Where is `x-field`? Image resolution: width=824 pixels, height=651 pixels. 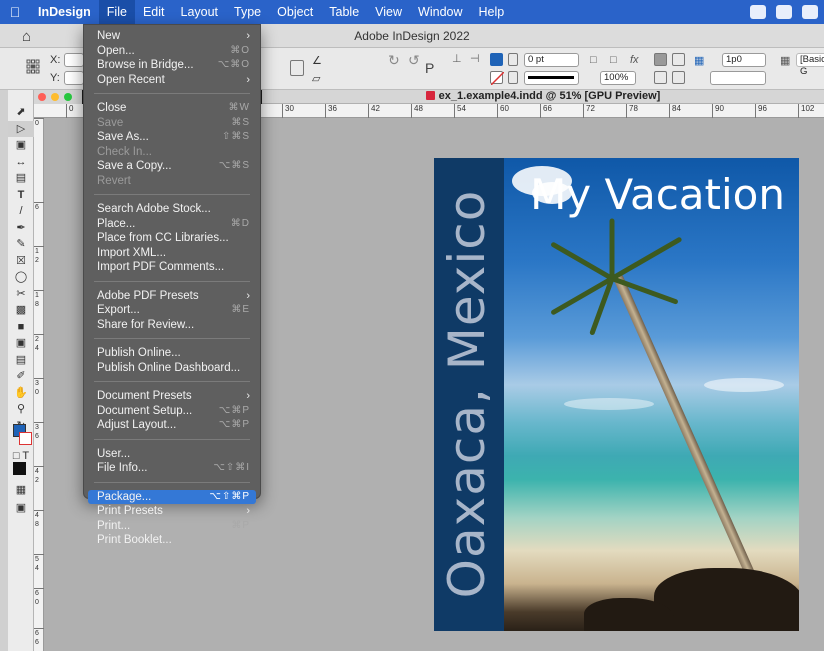 x-field is located at coordinates (74, 60).